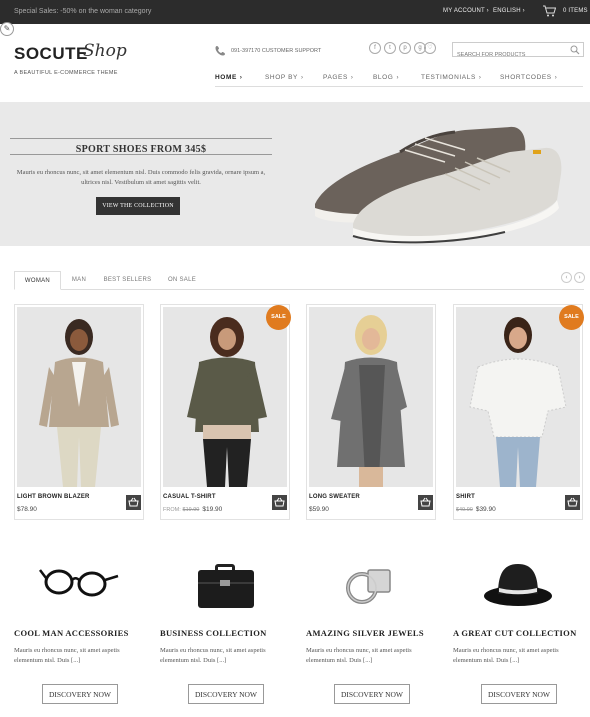  Describe the element at coordinates (105, 51) in the screenshot. I see `logo-script: Shop` at that location.